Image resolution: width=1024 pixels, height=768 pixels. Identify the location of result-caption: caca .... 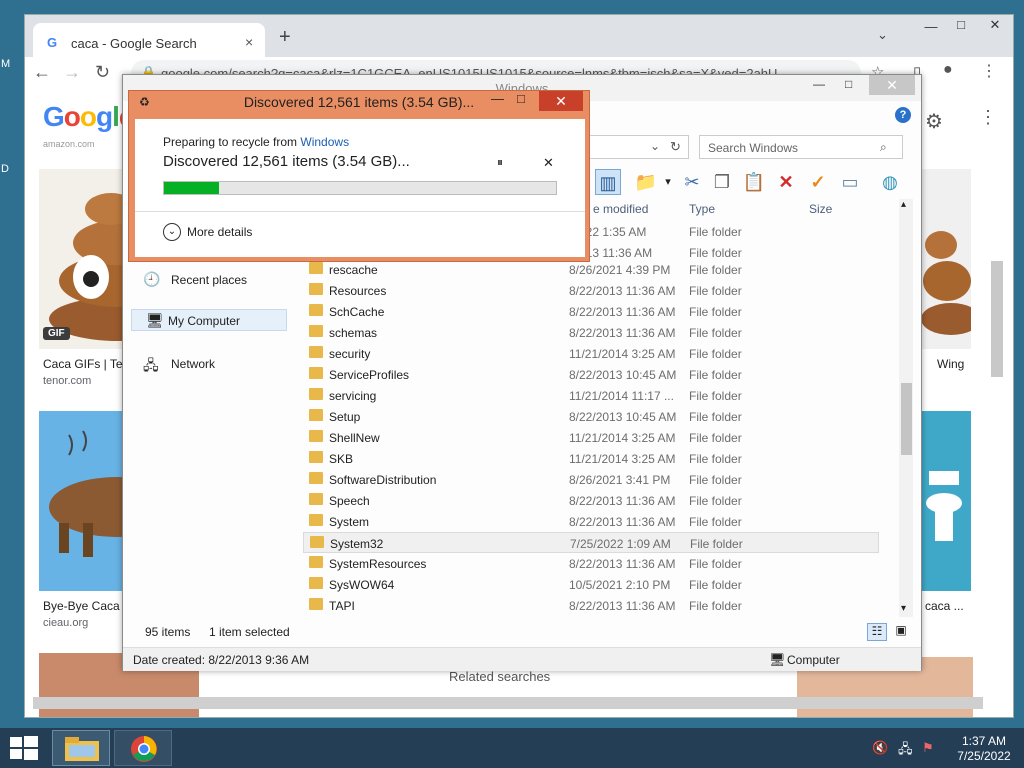
(944, 606).